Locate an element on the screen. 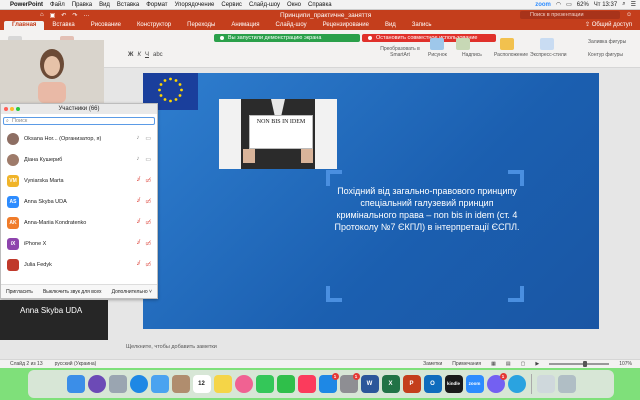  arrange-icon is located at coordinates (507, 44).